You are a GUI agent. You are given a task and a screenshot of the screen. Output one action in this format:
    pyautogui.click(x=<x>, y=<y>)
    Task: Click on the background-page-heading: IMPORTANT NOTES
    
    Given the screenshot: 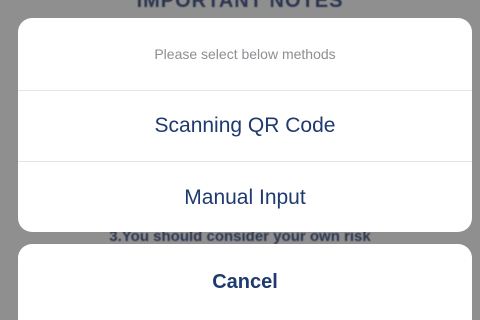 What is the action you would take?
    pyautogui.click(x=240, y=6)
    